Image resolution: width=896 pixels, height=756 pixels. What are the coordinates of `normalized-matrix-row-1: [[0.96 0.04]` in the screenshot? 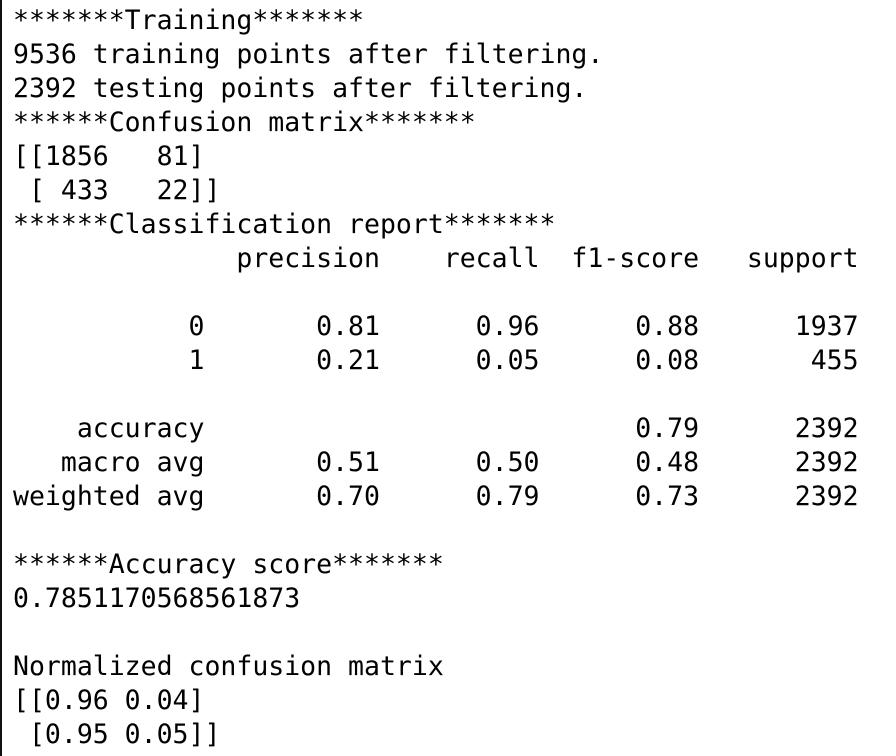 It's located at (109, 700).